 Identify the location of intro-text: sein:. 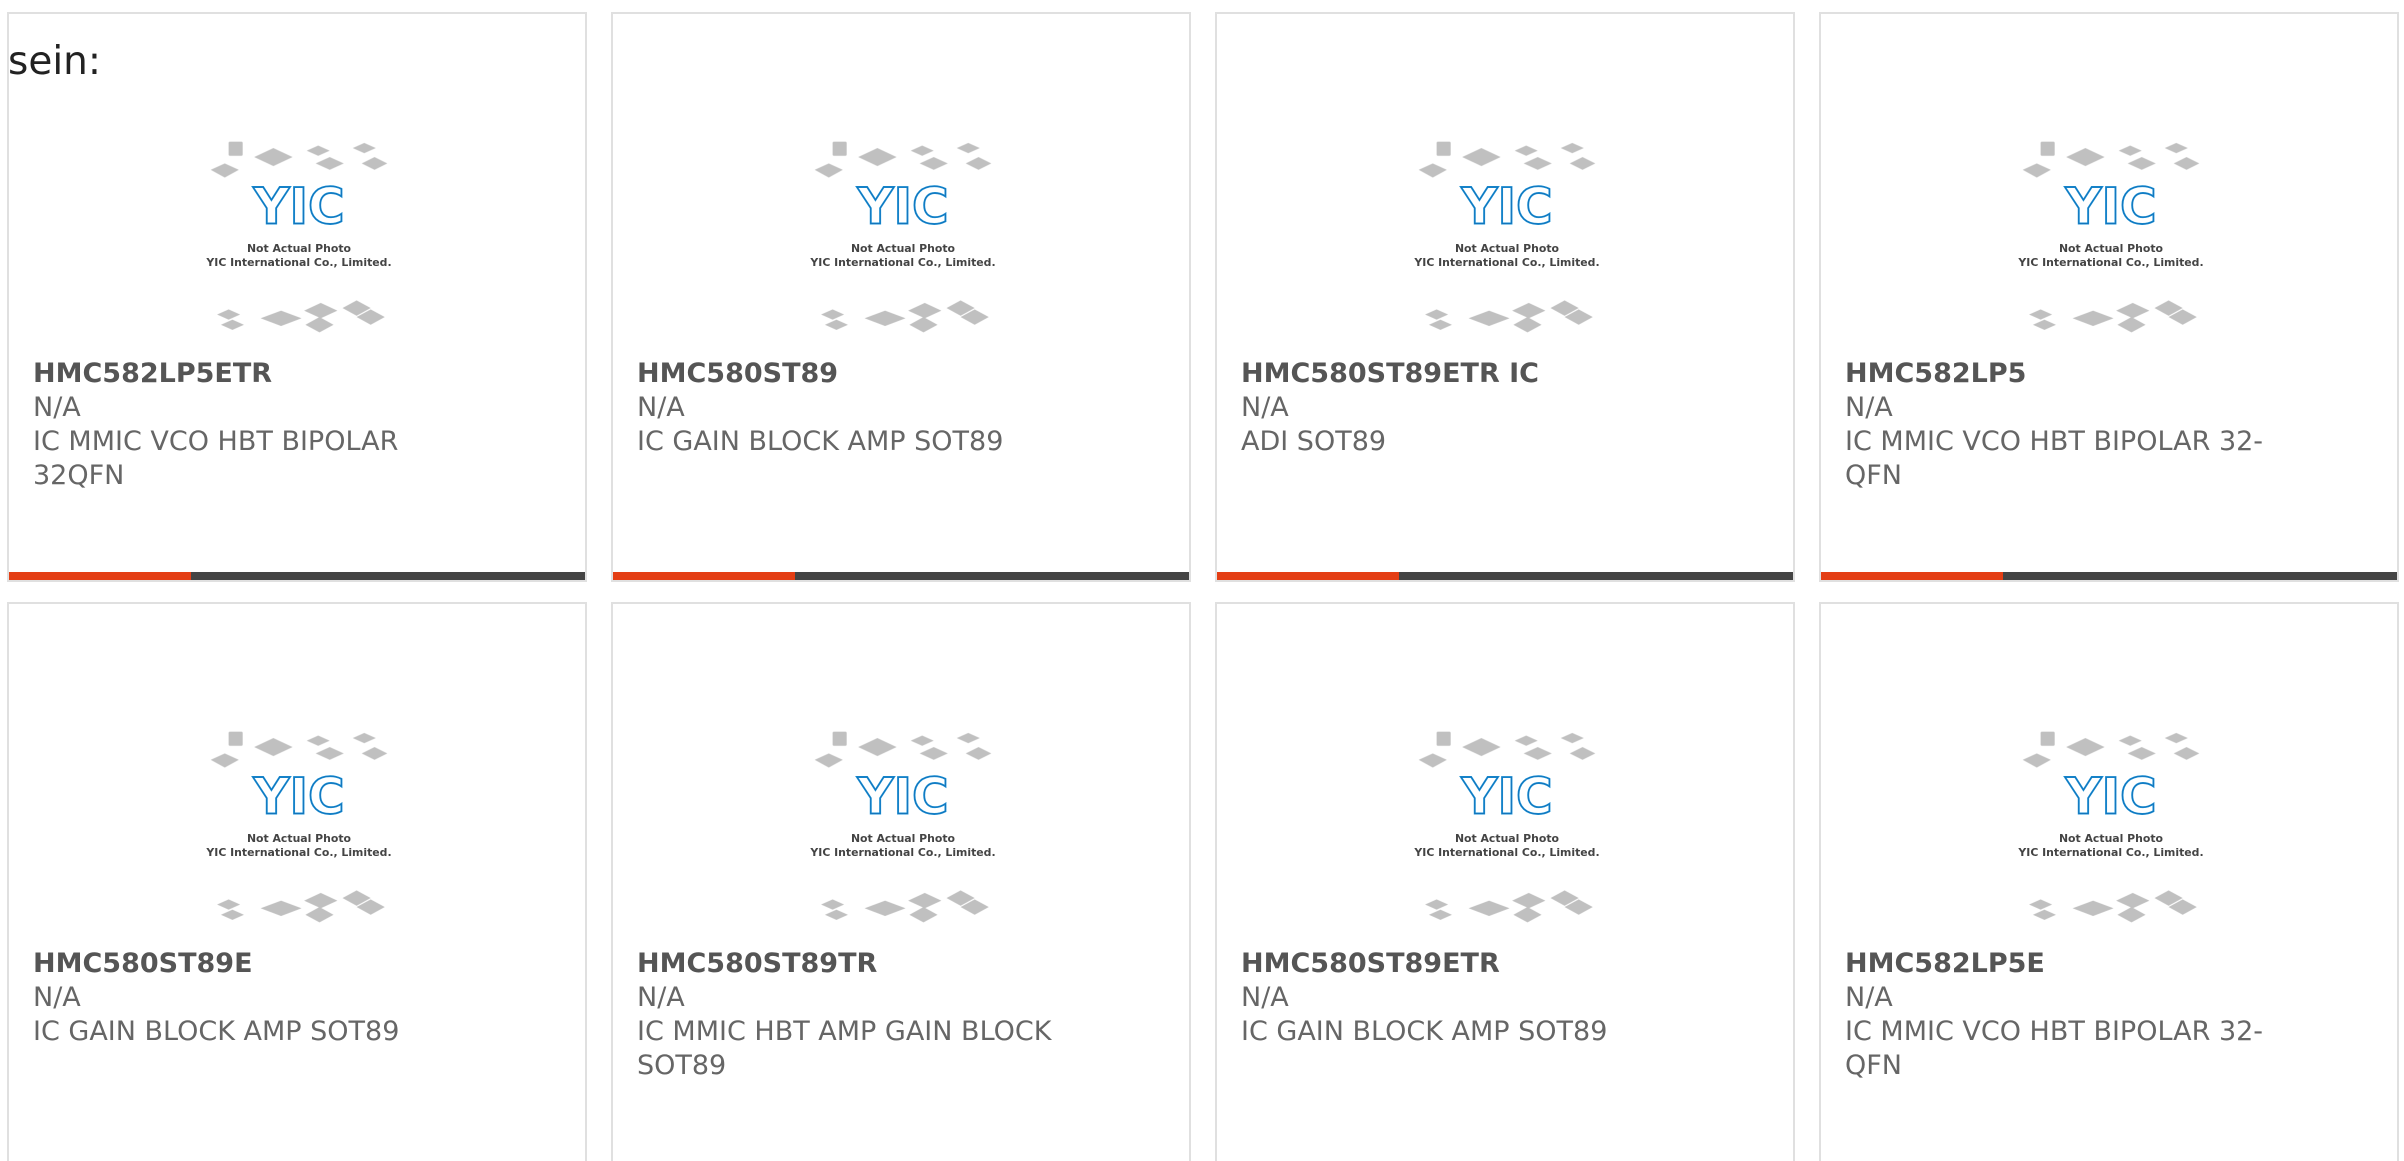
(55, 61).